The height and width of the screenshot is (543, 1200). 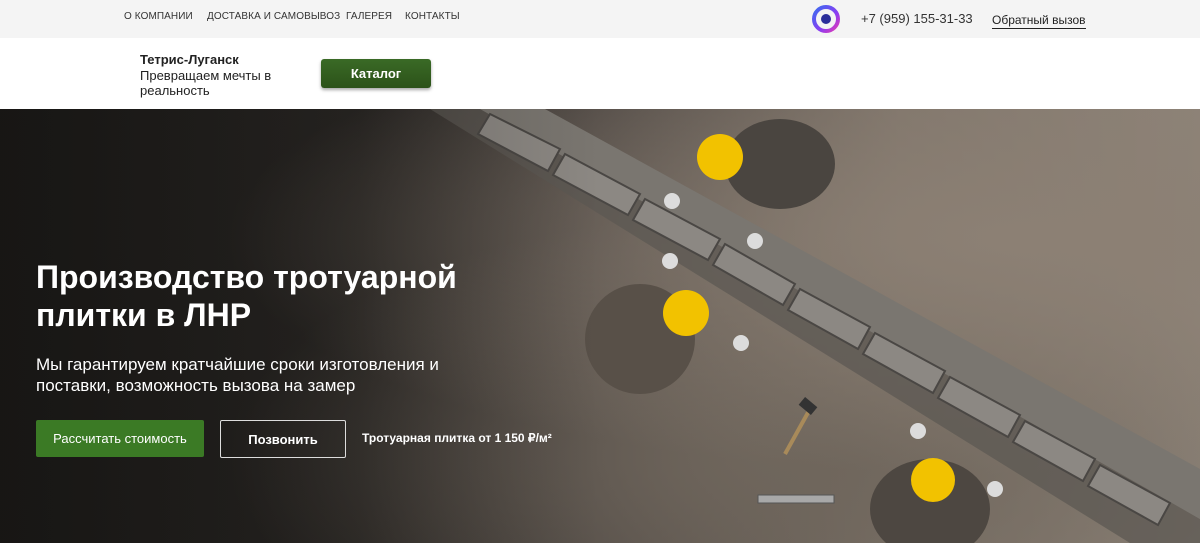 What do you see at coordinates (273, 16) in the screenshot?
I see `nav-link-delivery: ДОСТАВКА И САМОВЫВОЗ` at bounding box center [273, 16].